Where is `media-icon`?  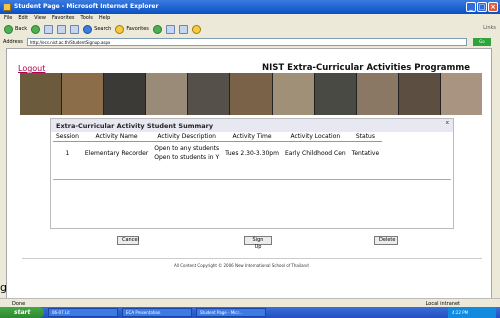 media-icon is located at coordinates (157, 29).